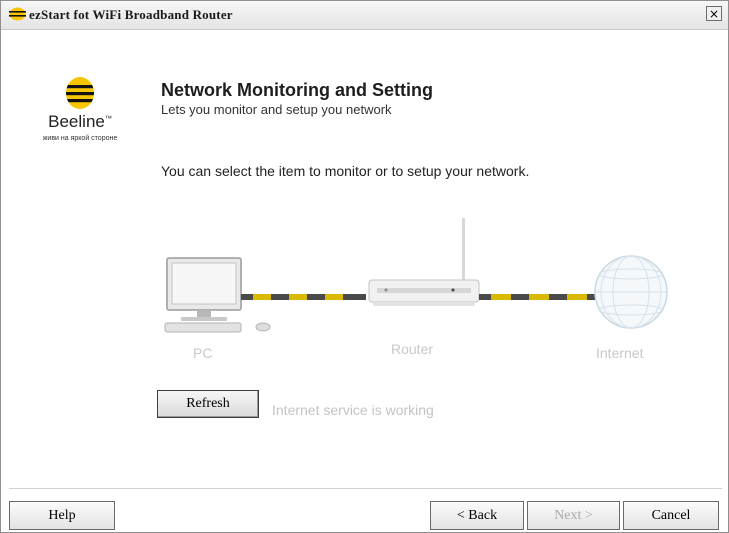 This screenshot has width=729, height=533. What do you see at coordinates (80, 138) in the screenshot?
I see `brand-tagline: живи на яркой стороне` at bounding box center [80, 138].